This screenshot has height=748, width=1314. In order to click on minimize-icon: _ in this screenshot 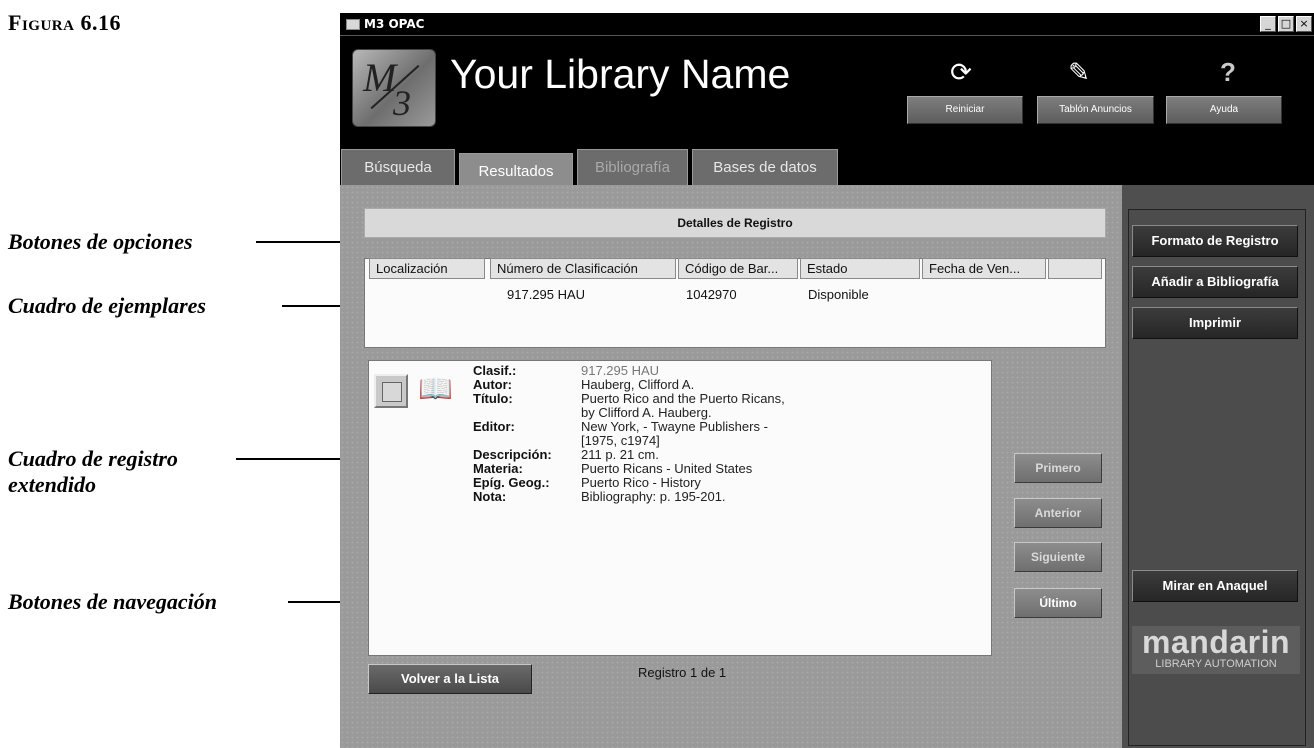, I will do `click(1268, 24)`.